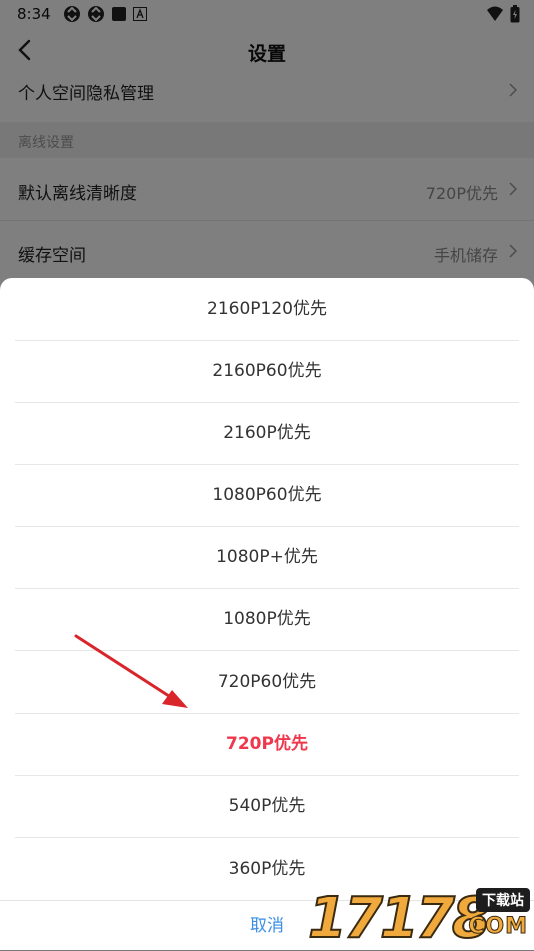  I want to click on quality-option: 2160P120优先, so click(267, 309).